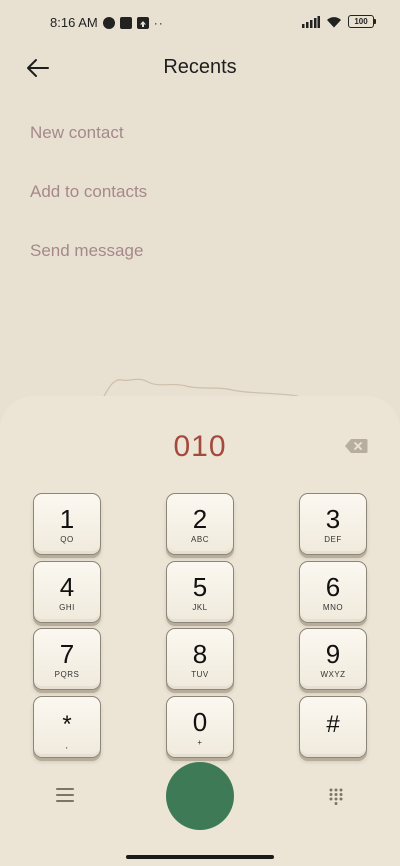 The image size is (400, 866). What do you see at coordinates (336, 796) in the screenshot?
I see `dialpad-icon` at bounding box center [336, 796].